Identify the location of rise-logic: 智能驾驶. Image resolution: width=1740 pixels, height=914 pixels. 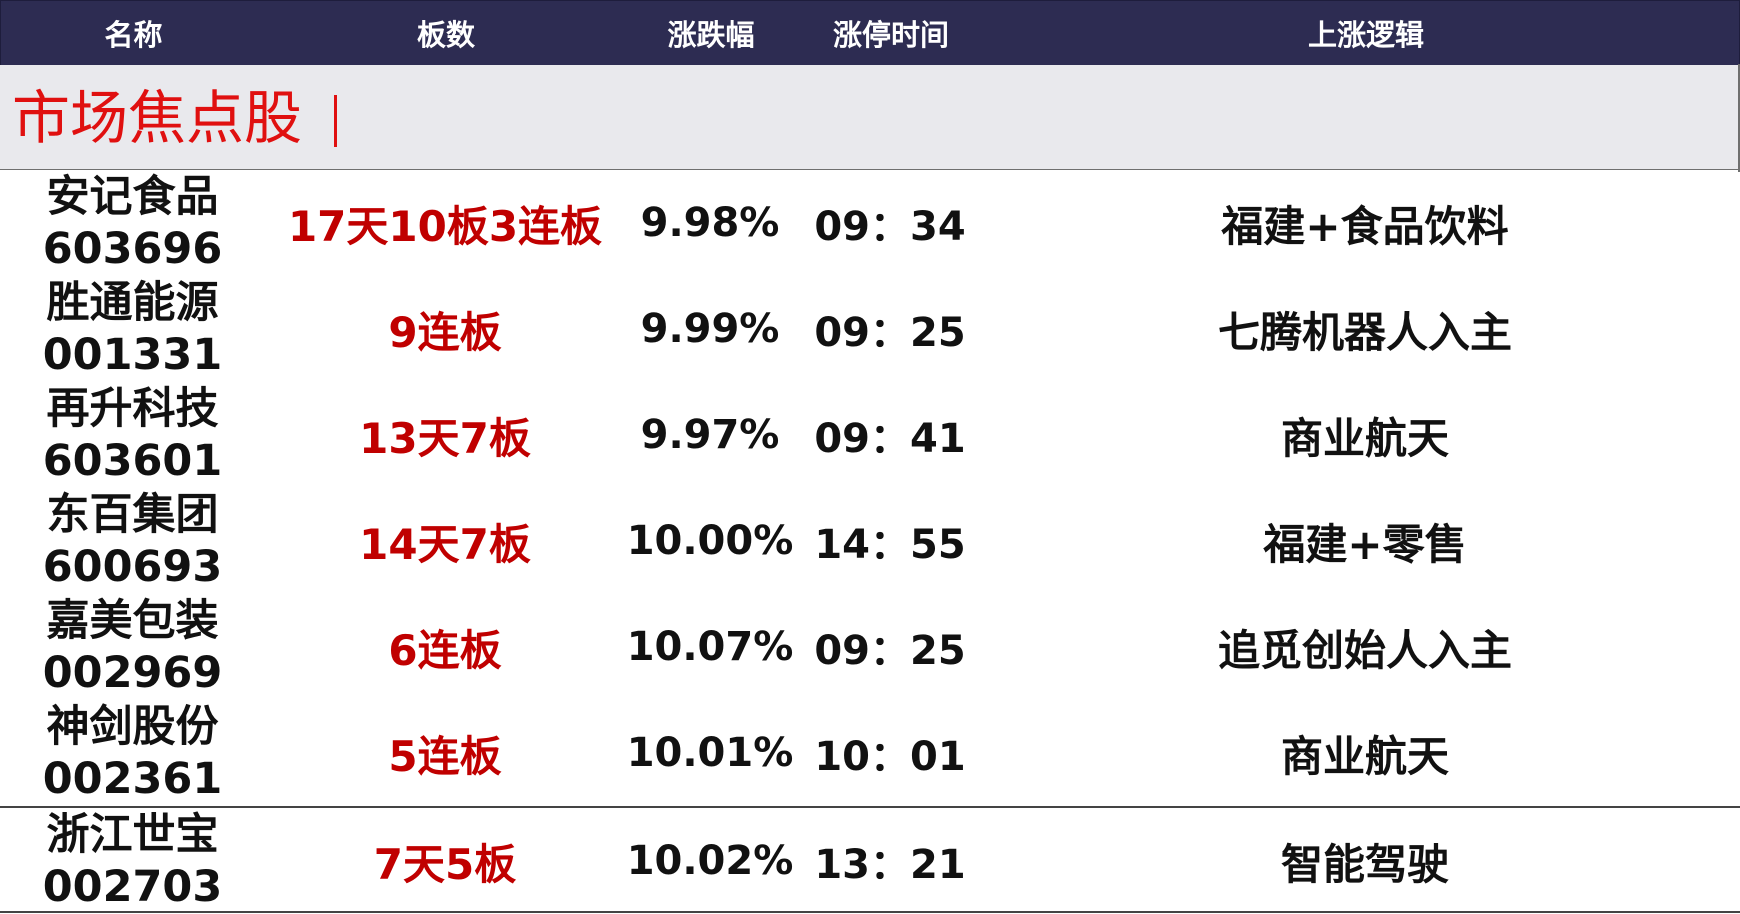
(1364, 864).